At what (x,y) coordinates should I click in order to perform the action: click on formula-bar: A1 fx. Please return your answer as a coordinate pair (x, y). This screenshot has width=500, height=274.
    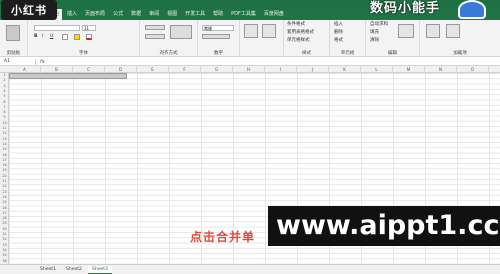
    Looking at the image, I should click on (250, 62).